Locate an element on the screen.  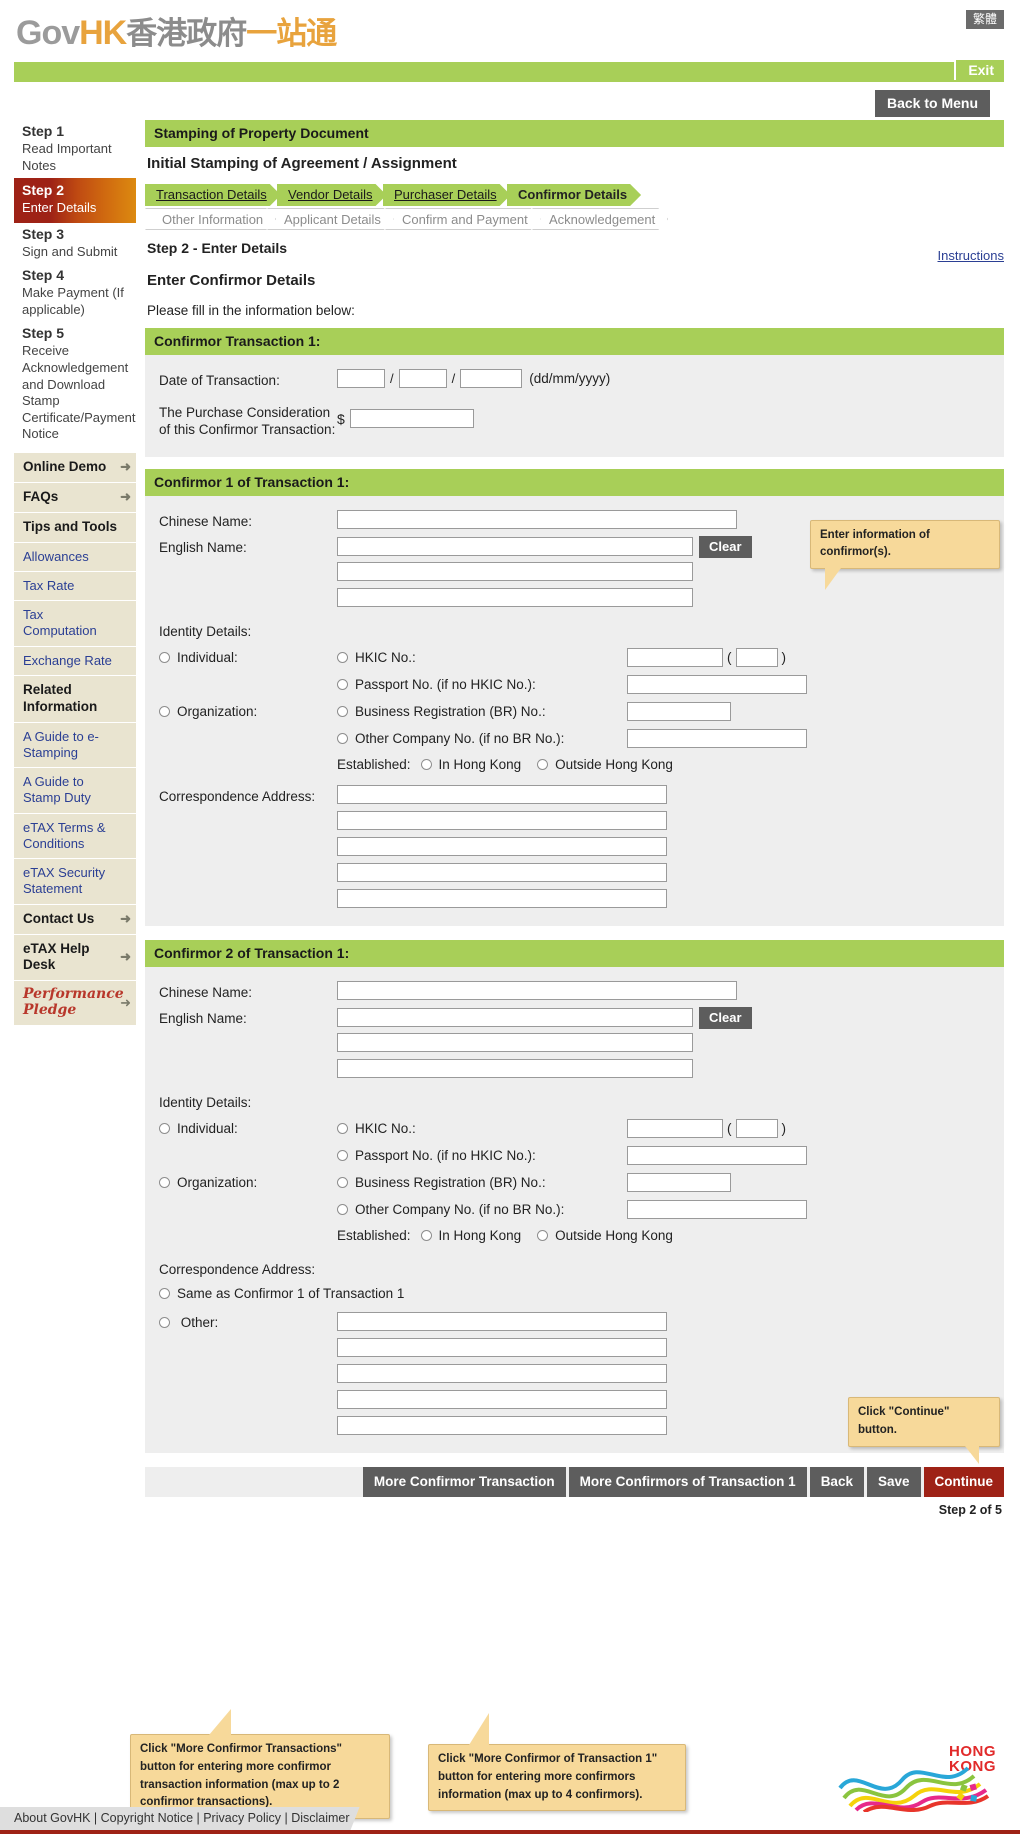
c2-established-in-hk-radio is located at coordinates (426, 1235).